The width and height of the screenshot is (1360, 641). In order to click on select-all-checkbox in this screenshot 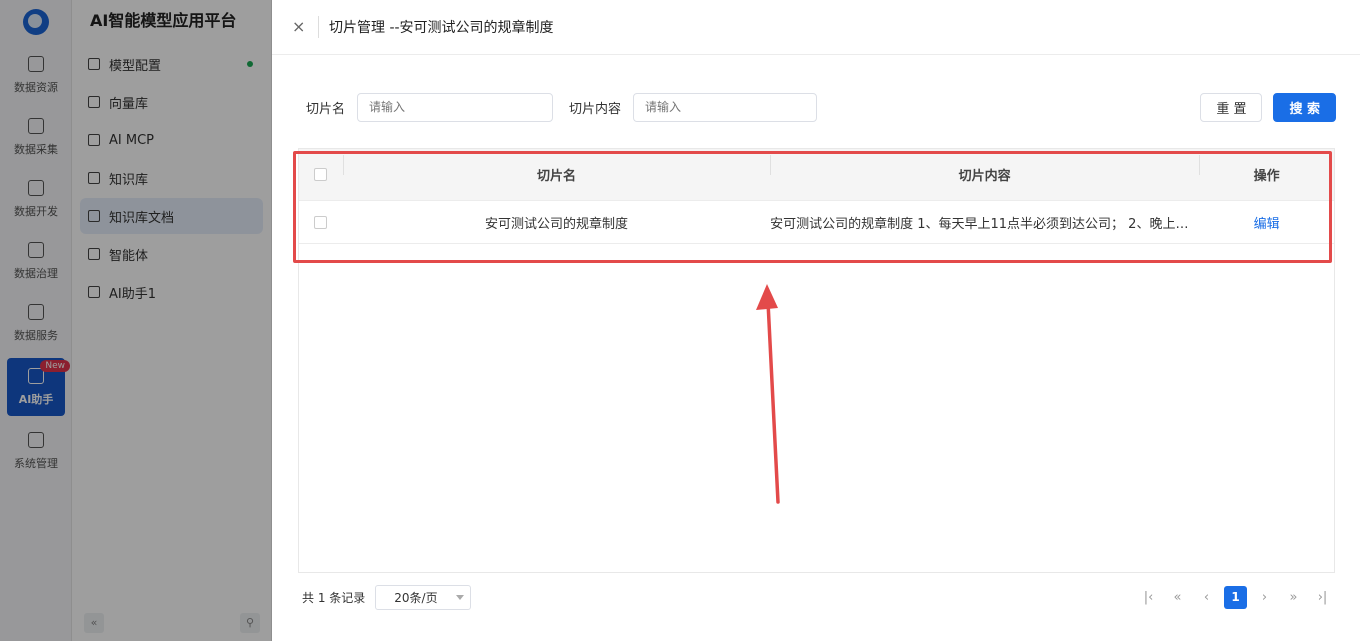, I will do `click(321, 174)`.